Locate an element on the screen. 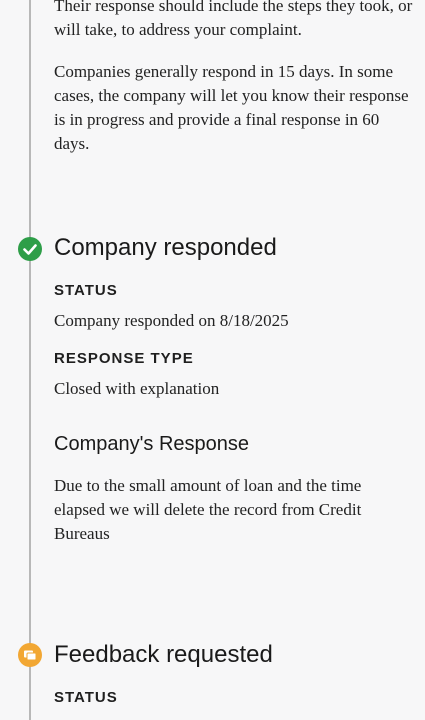 The height and width of the screenshot is (720, 425). step-title-company-responded: Company responded is located at coordinates (165, 247).